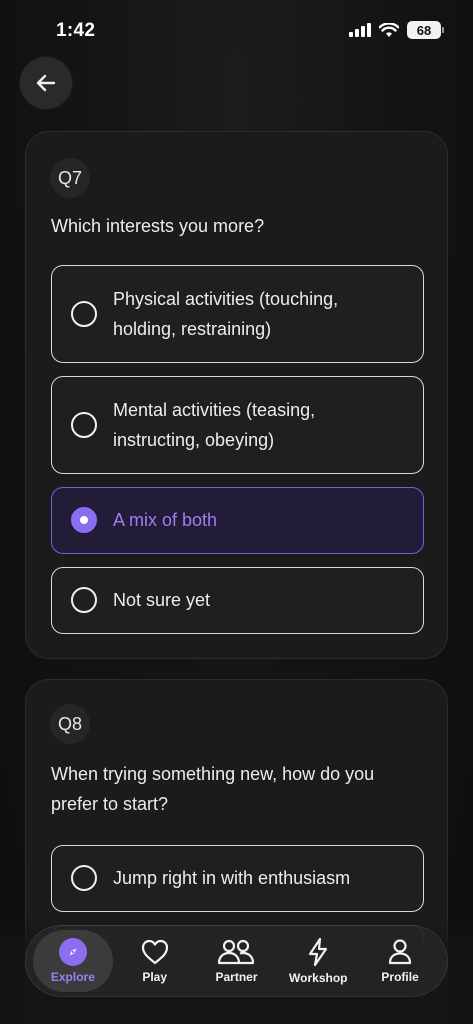 The width and height of the screenshot is (473, 1024). Describe the element at coordinates (162, 600) in the screenshot. I see `answer-option-label: Not sure yet` at that location.